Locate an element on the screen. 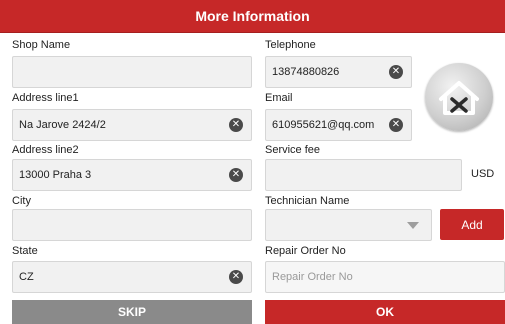  chevron-down-icon is located at coordinates (413, 225).